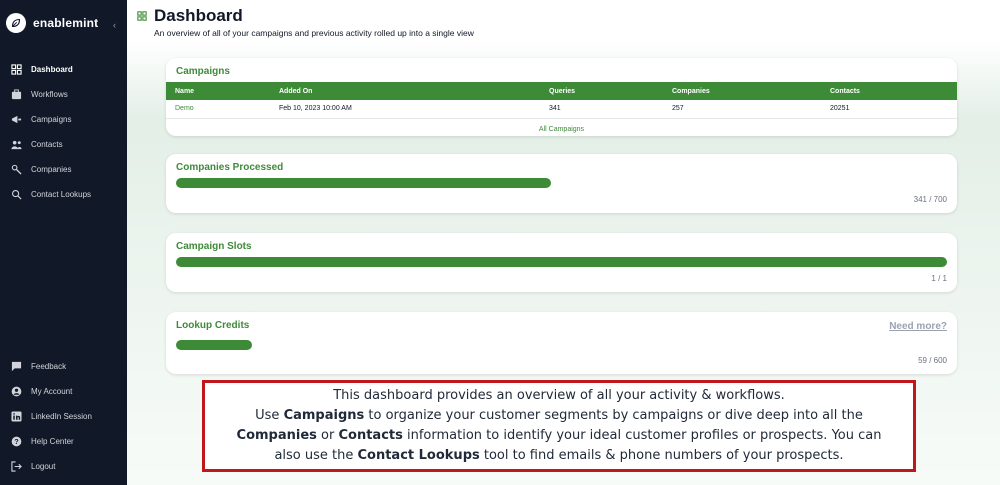 This screenshot has height=485, width=1000. I want to click on companies-processed-progress-bar, so click(363, 183).